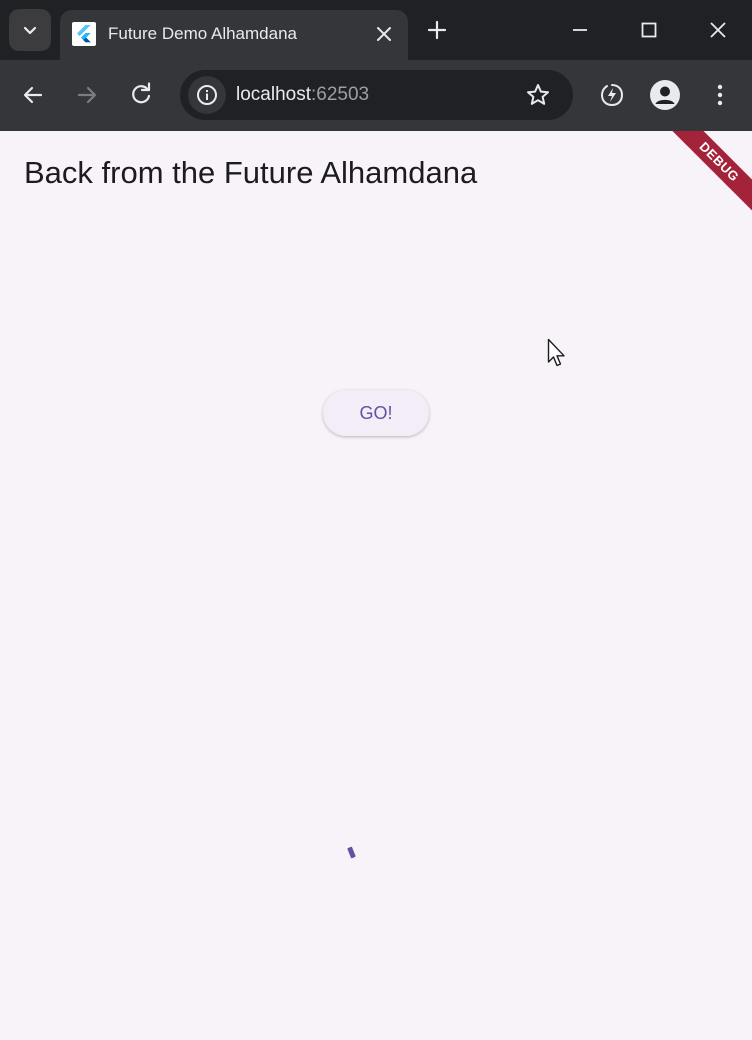 The image size is (752, 1040). Describe the element at coordinates (612, 95) in the screenshot. I see `performance-leaf-icon` at that location.